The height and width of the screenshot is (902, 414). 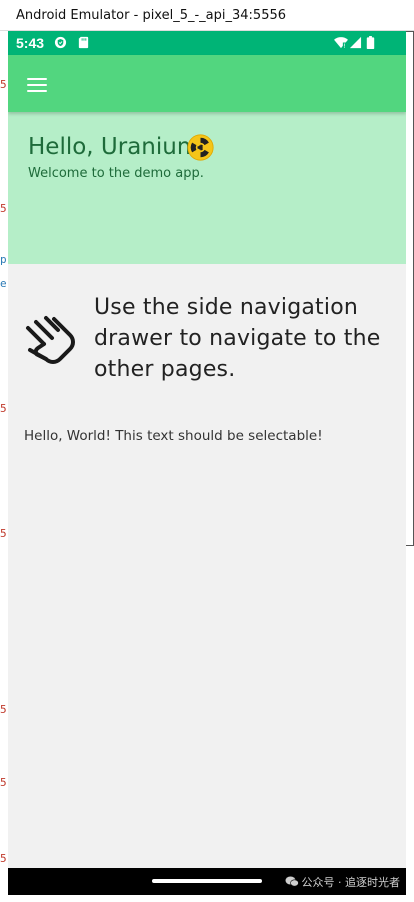 I want to click on window-title: Android Emulator - pixel_5_-_api_34:5556, so click(x=151, y=15).